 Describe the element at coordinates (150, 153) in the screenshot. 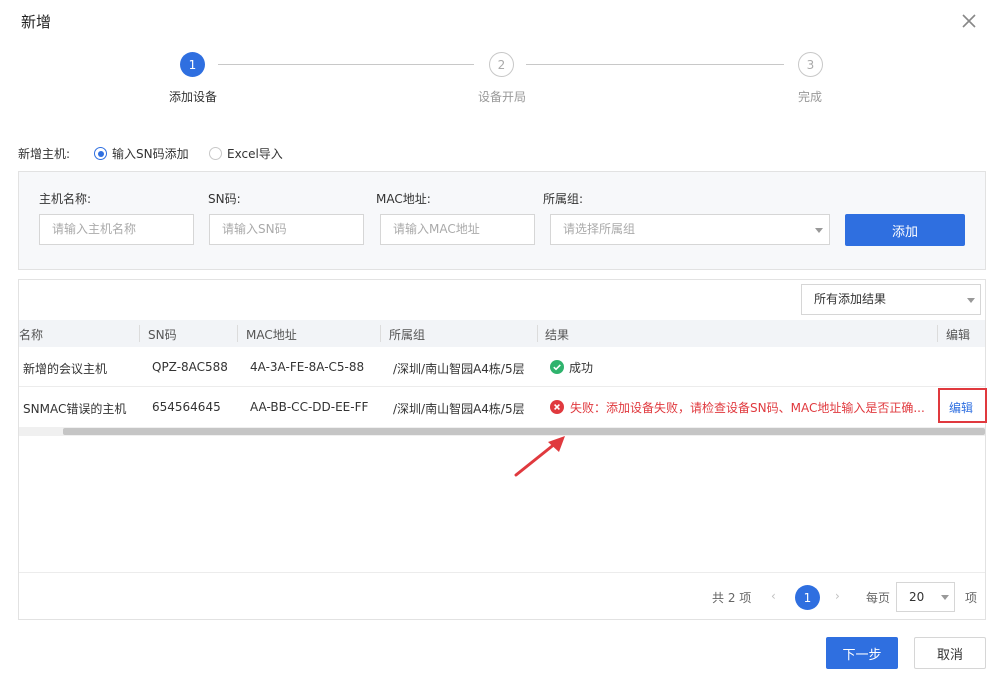

I see `radio-sn-add-label: 输入SN码添加` at that location.